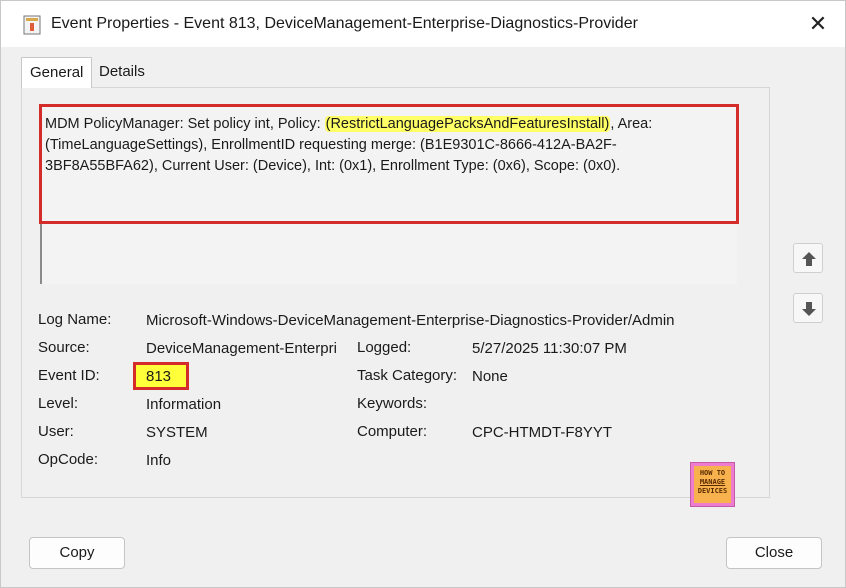 The width and height of the screenshot is (846, 588). Describe the element at coordinates (549, 348) in the screenshot. I see `logged-value: 5/27/2025 11:30:07 PM` at that location.